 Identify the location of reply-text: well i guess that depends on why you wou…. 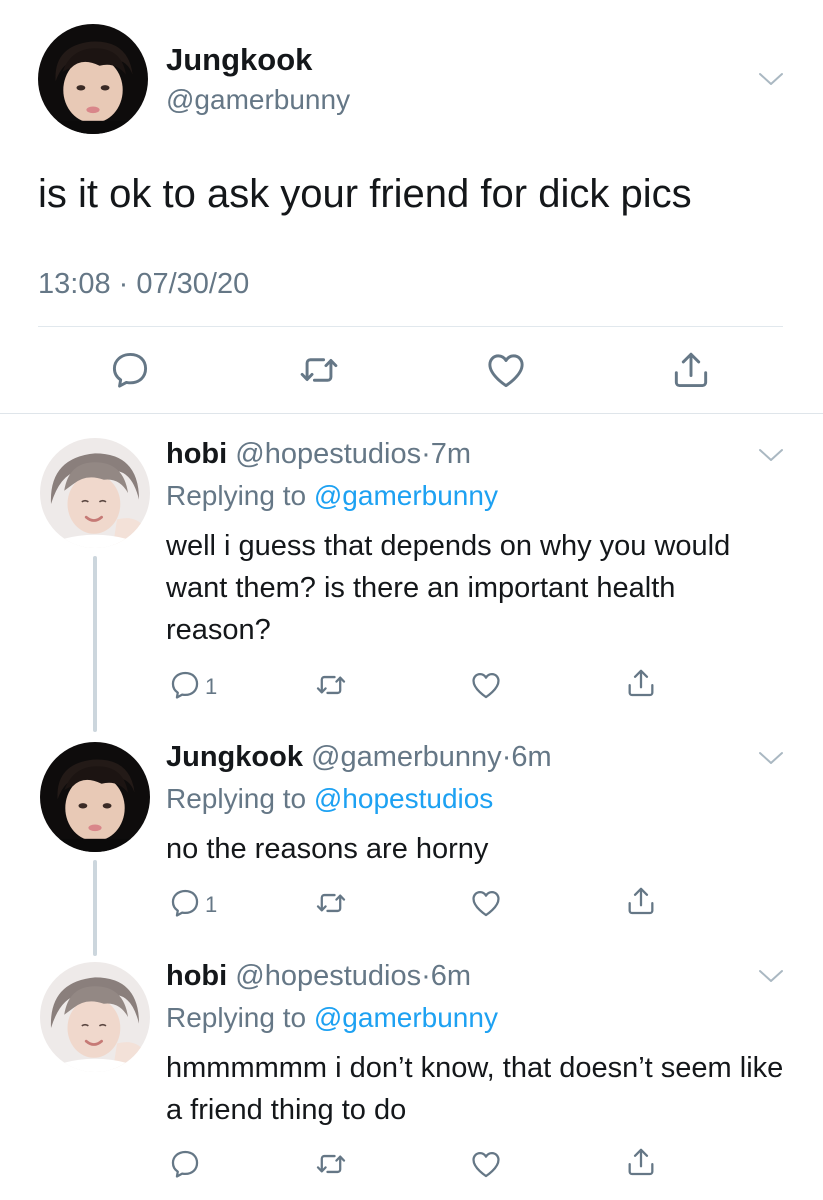
(448, 588).